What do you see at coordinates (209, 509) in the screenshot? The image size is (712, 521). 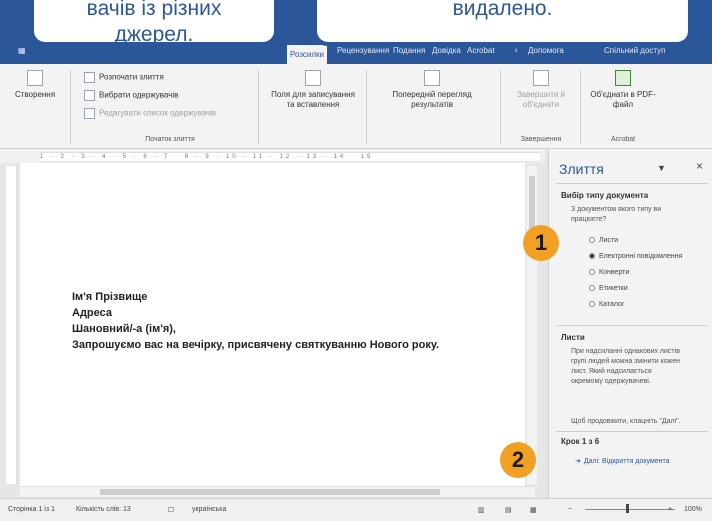 I see `status-language: українська` at bounding box center [209, 509].